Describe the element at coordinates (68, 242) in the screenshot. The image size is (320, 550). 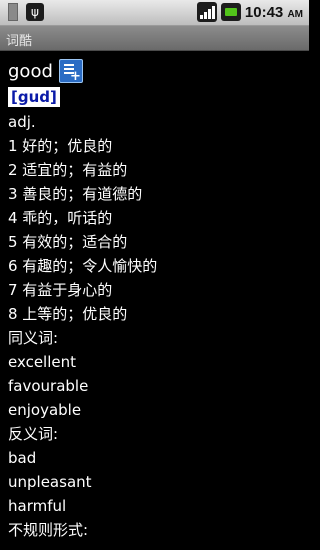
I see `definition-item: 5 有效的；适合的` at that location.